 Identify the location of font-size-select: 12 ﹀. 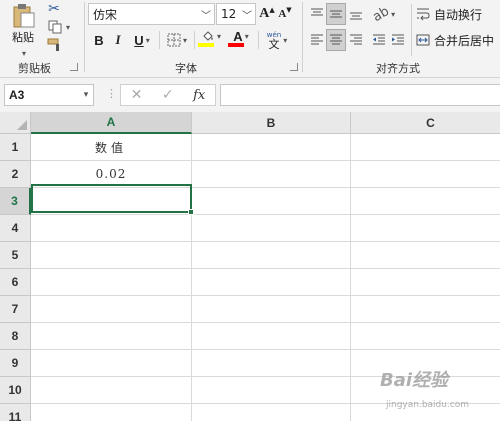
(236, 14).